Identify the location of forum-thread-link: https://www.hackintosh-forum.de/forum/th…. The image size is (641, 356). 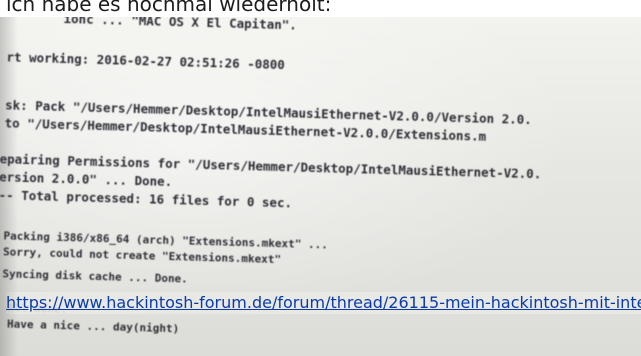
(323, 303).